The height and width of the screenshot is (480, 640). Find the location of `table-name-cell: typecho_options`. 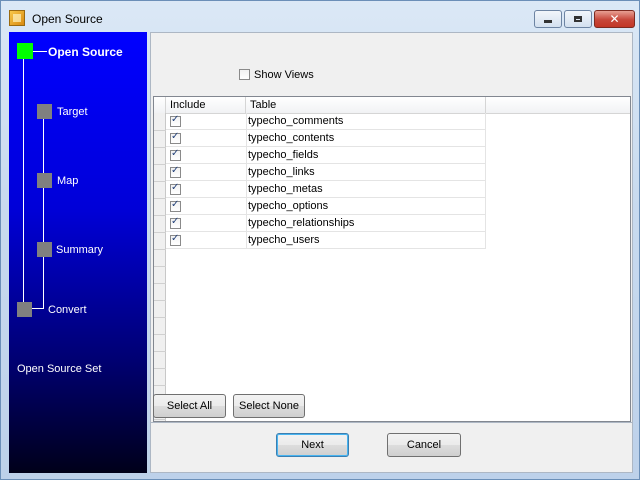

table-name-cell: typecho_options is located at coordinates (288, 206).